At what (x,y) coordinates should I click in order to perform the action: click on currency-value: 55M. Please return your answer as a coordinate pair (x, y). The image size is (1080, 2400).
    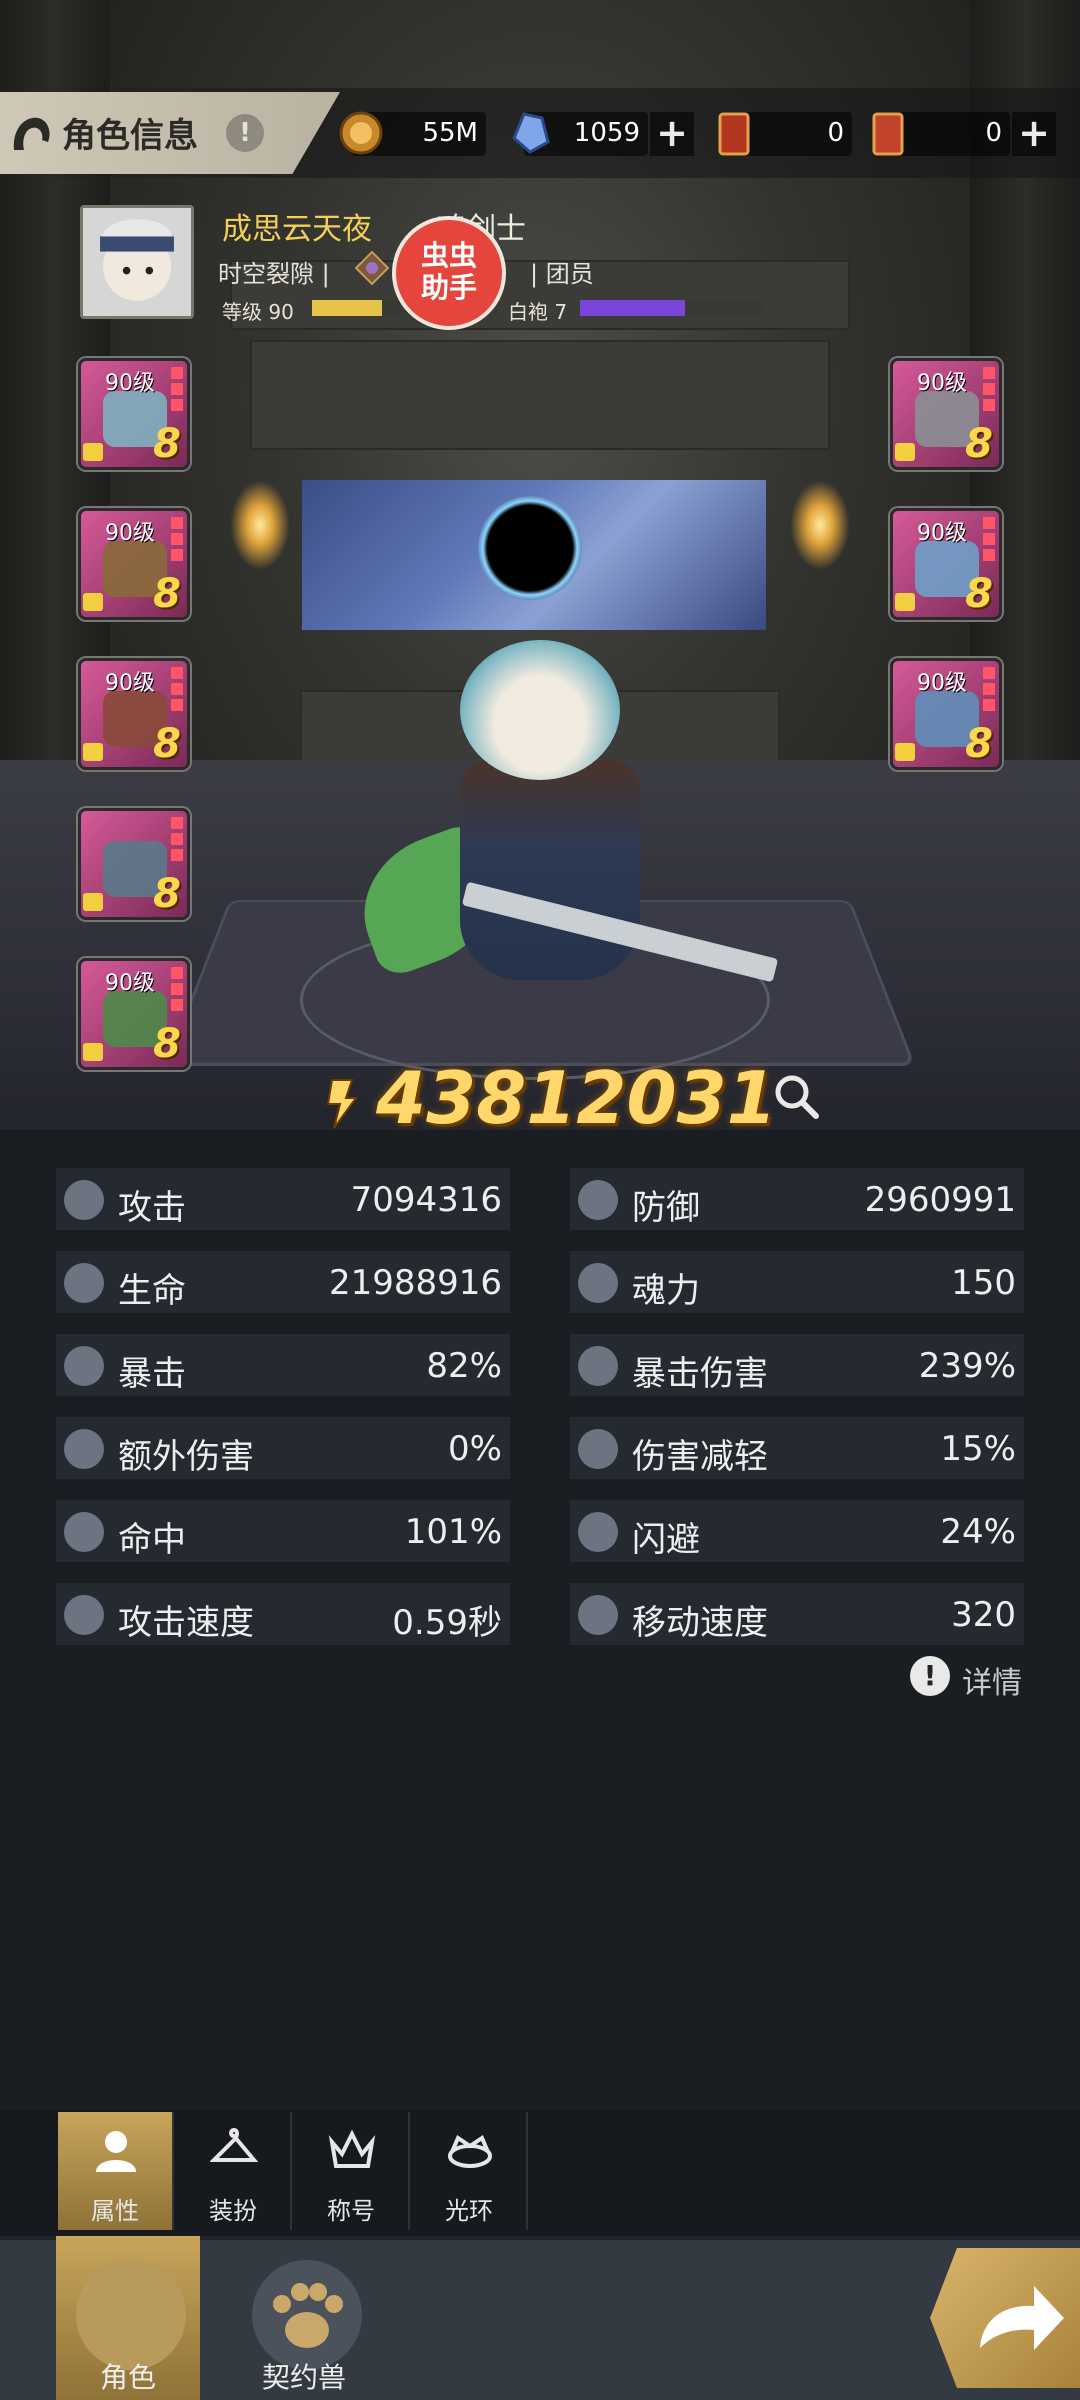
    Looking at the image, I should click on (450, 133).